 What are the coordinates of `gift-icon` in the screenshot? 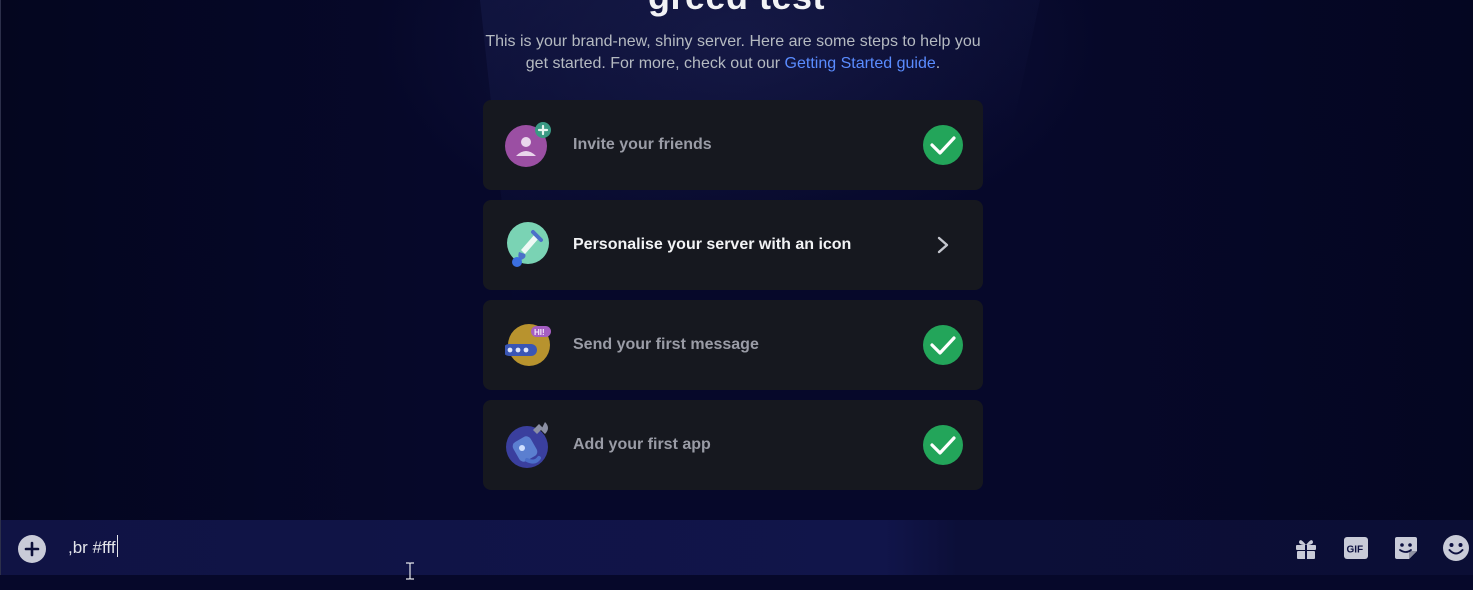 It's located at (1306, 549).